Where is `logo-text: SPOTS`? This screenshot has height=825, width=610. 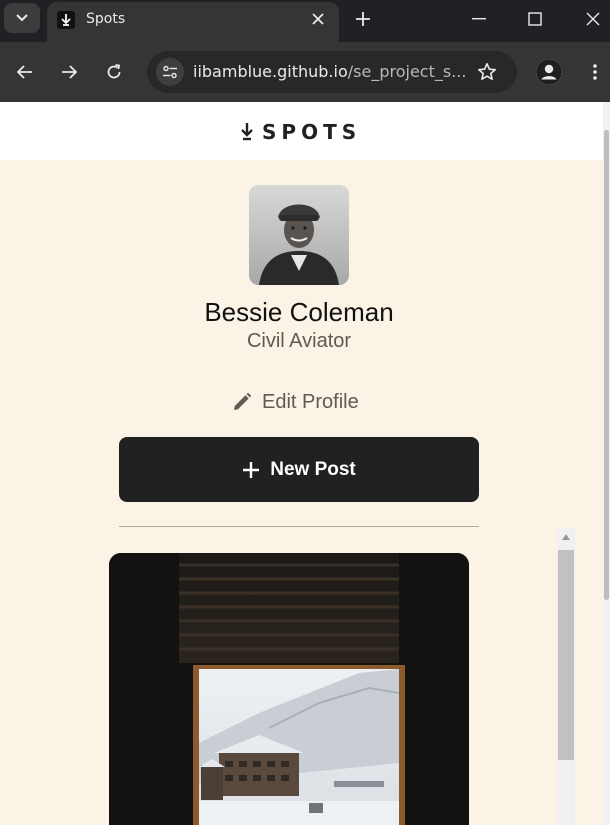 logo-text: SPOTS is located at coordinates (312, 132).